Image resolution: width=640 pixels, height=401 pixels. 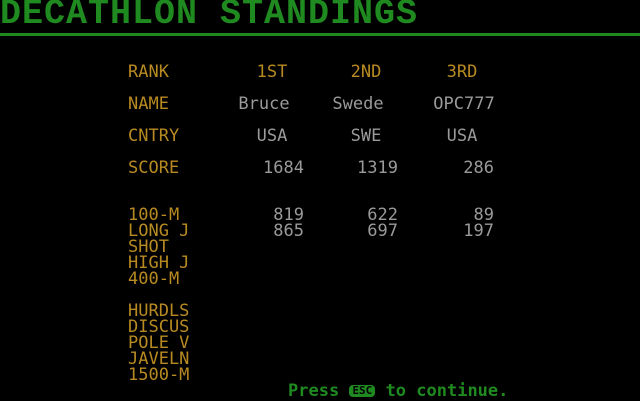 I want to click on press-text: Press, so click(x=314, y=391).